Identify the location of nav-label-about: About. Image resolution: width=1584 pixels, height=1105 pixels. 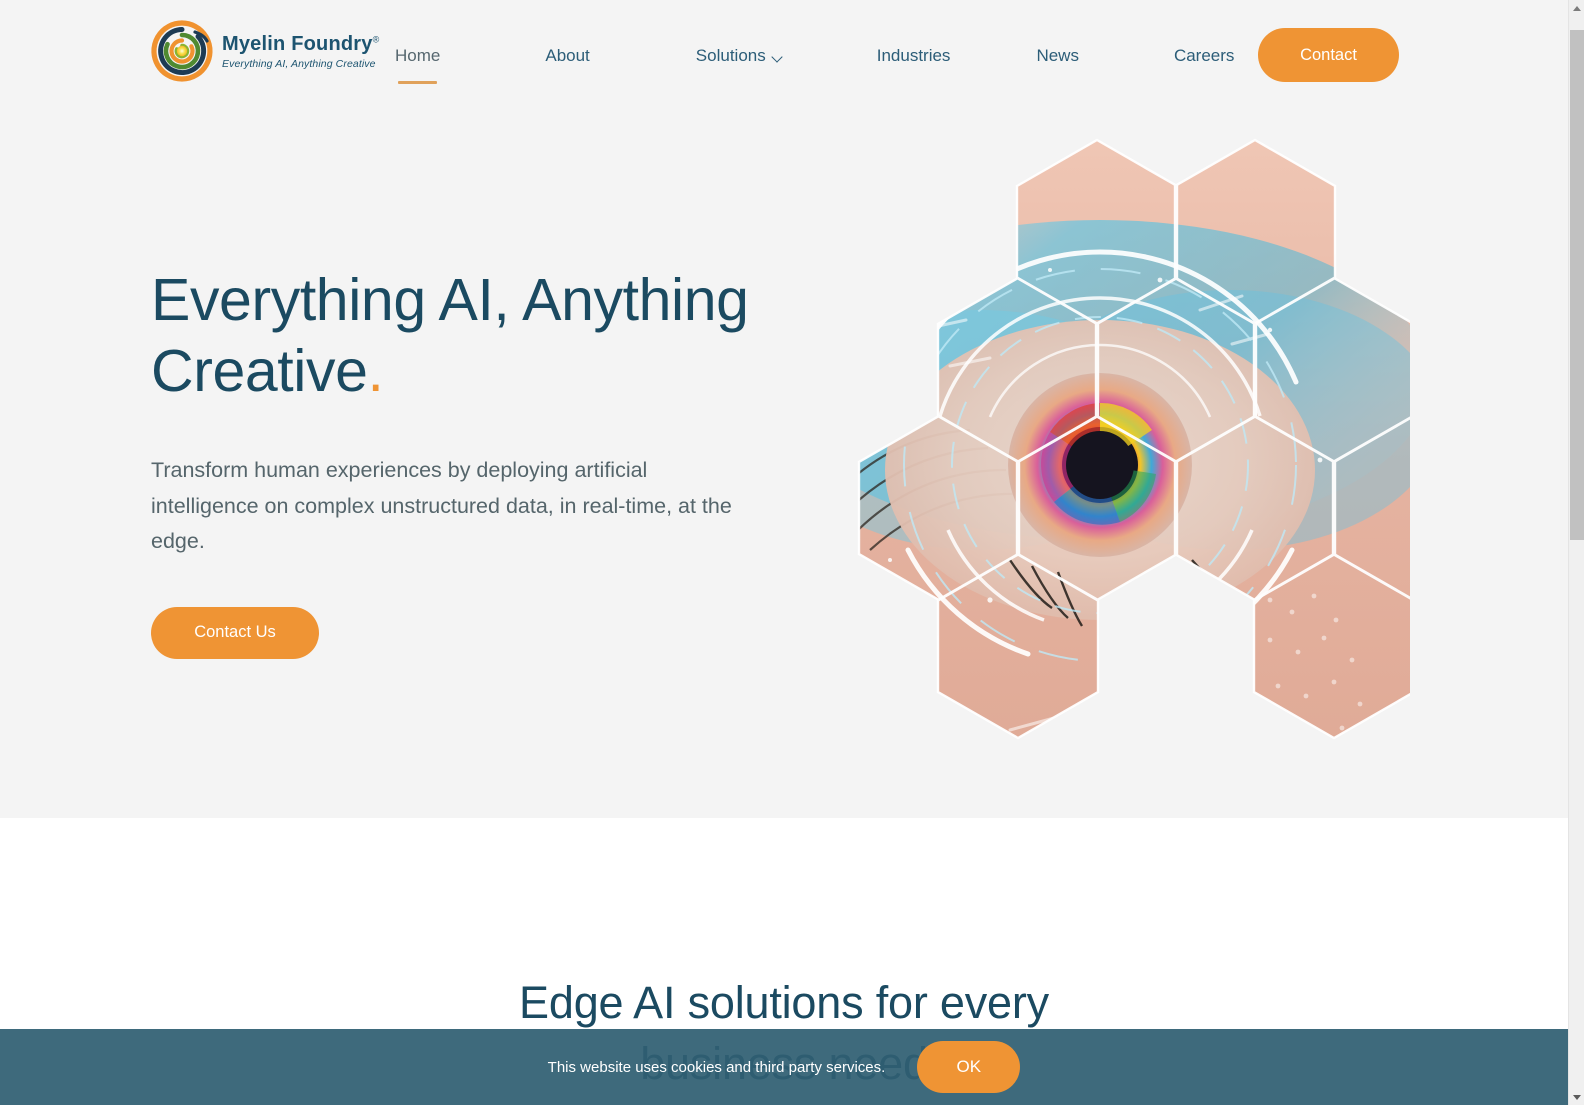
(567, 55).